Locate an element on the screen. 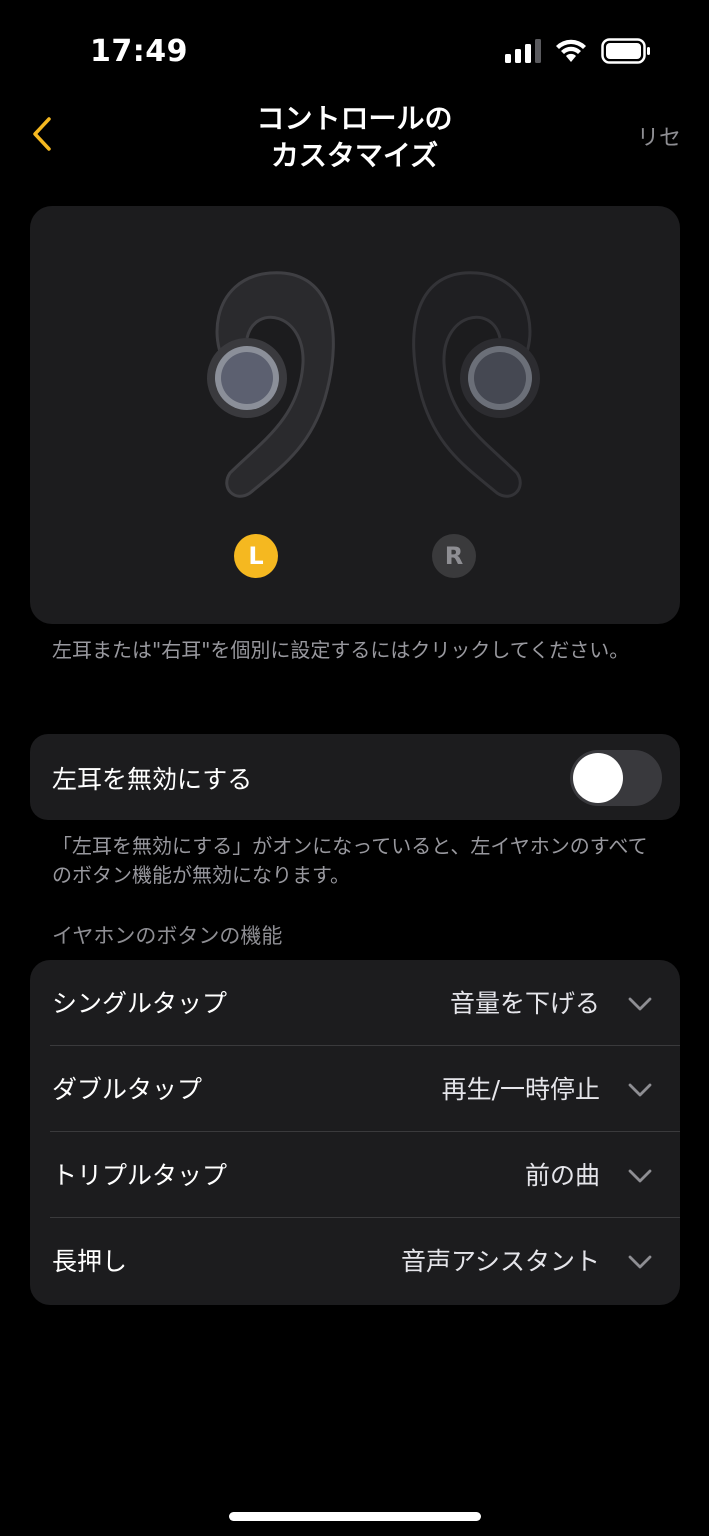  page-title-line1: コントロールの is located at coordinates (354, 118).